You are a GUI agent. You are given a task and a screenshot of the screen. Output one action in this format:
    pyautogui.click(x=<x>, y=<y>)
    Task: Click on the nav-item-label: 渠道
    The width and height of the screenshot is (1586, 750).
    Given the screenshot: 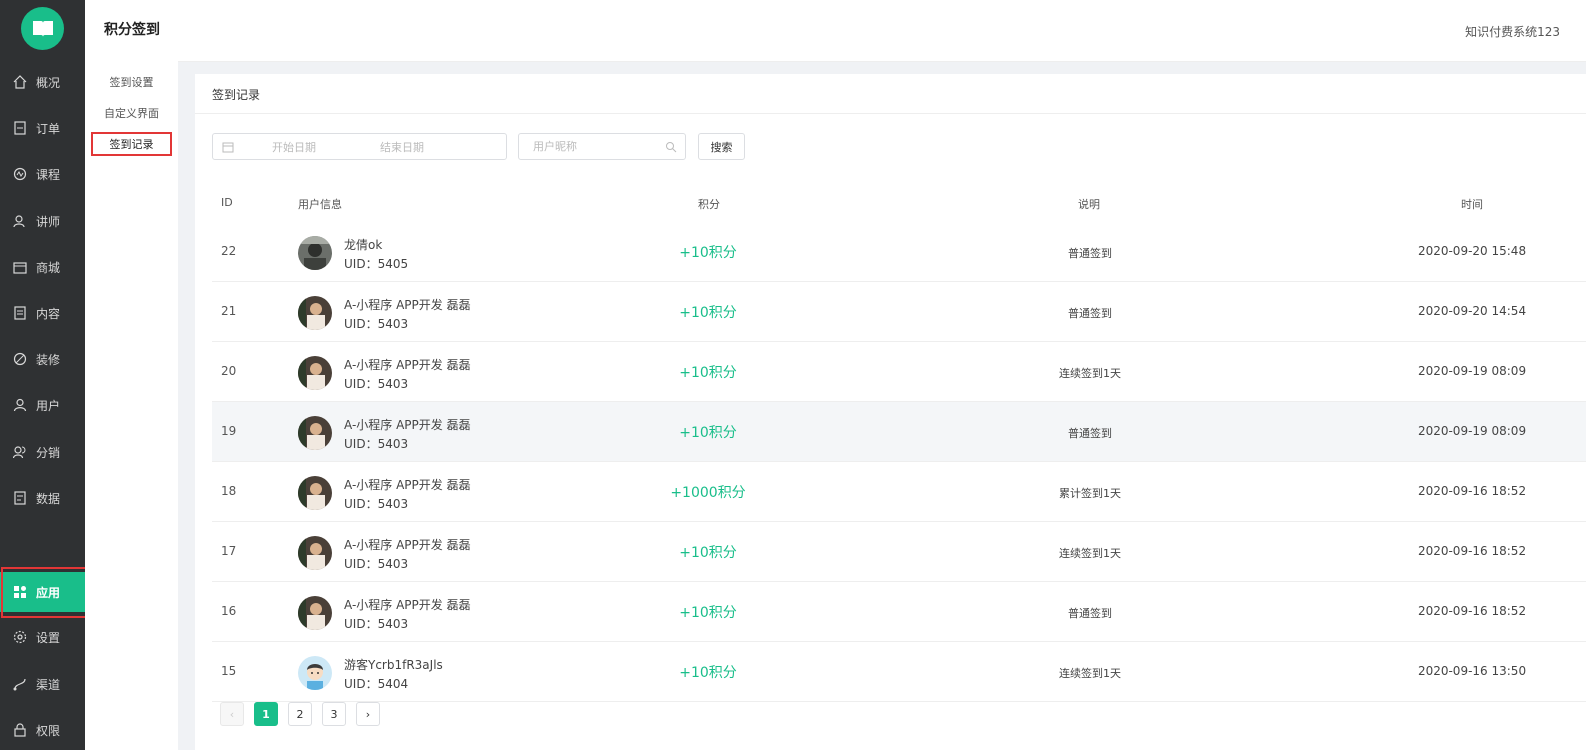 What is the action you would take?
    pyautogui.click(x=48, y=684)
    